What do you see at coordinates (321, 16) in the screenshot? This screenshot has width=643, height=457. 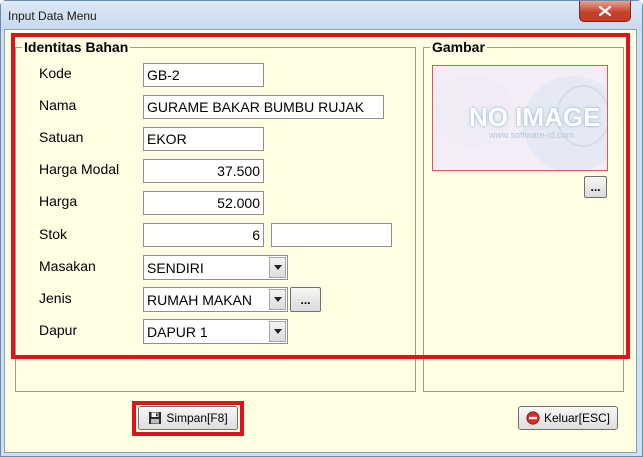 I see `title-bar: Input Data Menu` at bounding box center [321, 16].